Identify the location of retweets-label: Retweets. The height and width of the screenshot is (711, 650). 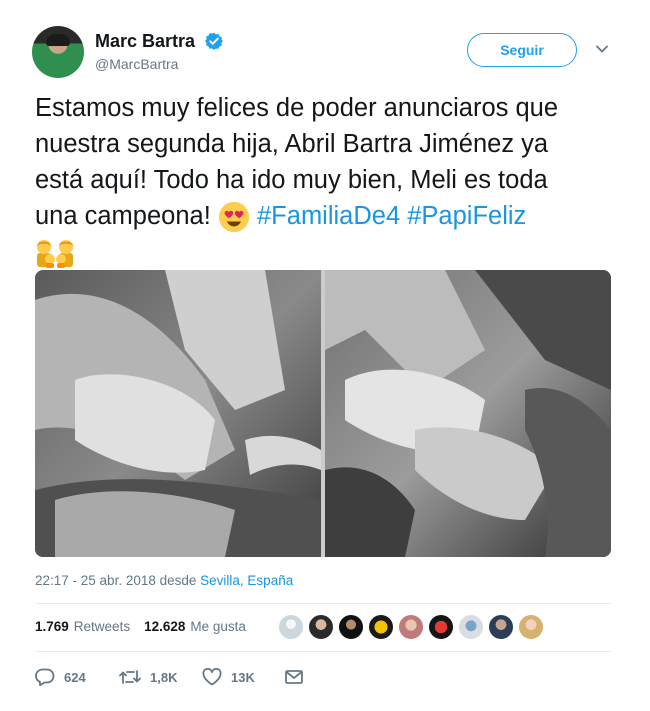
(102, 626).